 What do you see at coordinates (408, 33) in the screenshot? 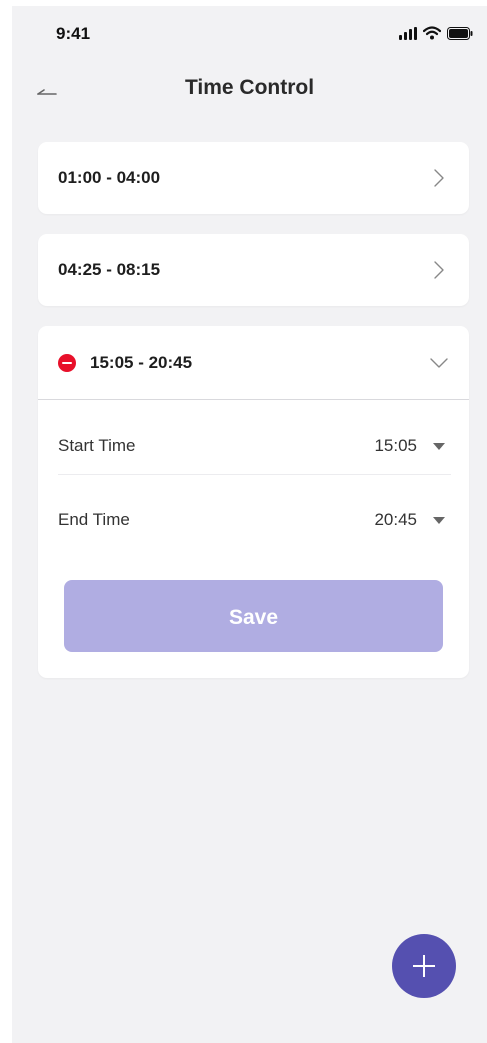
I see `signal-icon` at bounding box center [408, 33].